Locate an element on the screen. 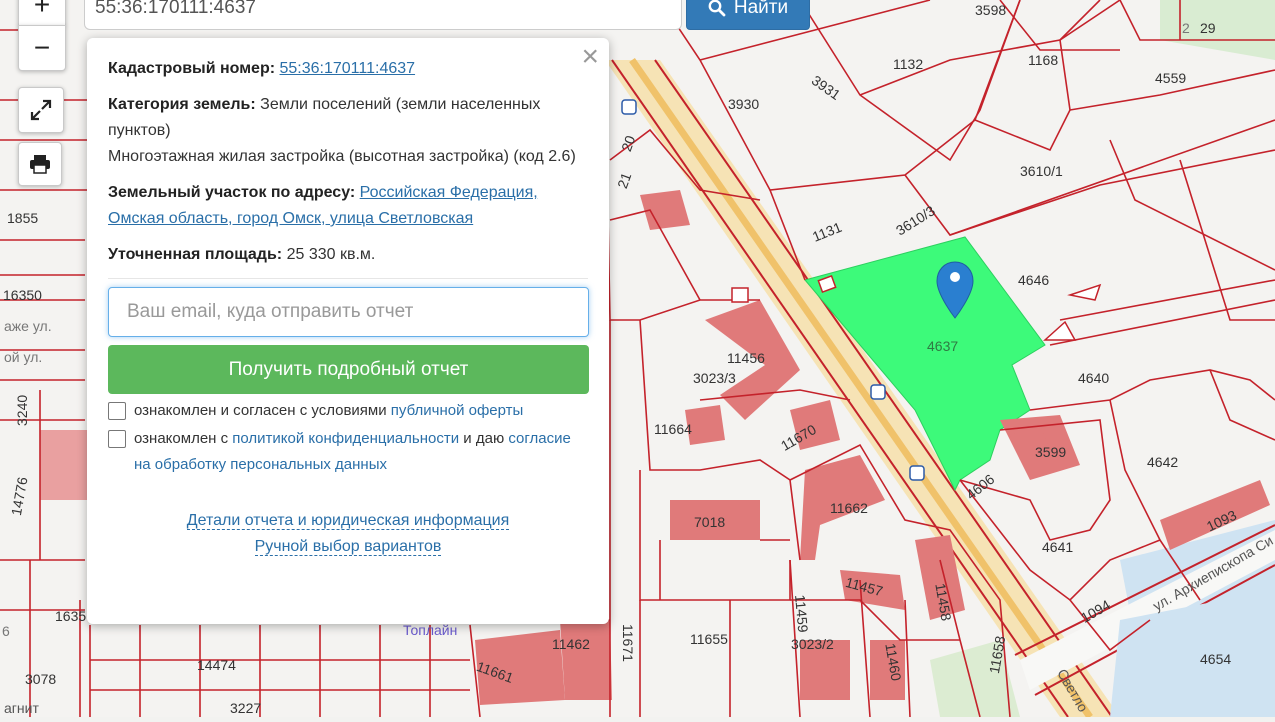 The width and height of the screenshot is (1275, 722). public-offer-link: публичной оферты is located at coordinates (457, 410).